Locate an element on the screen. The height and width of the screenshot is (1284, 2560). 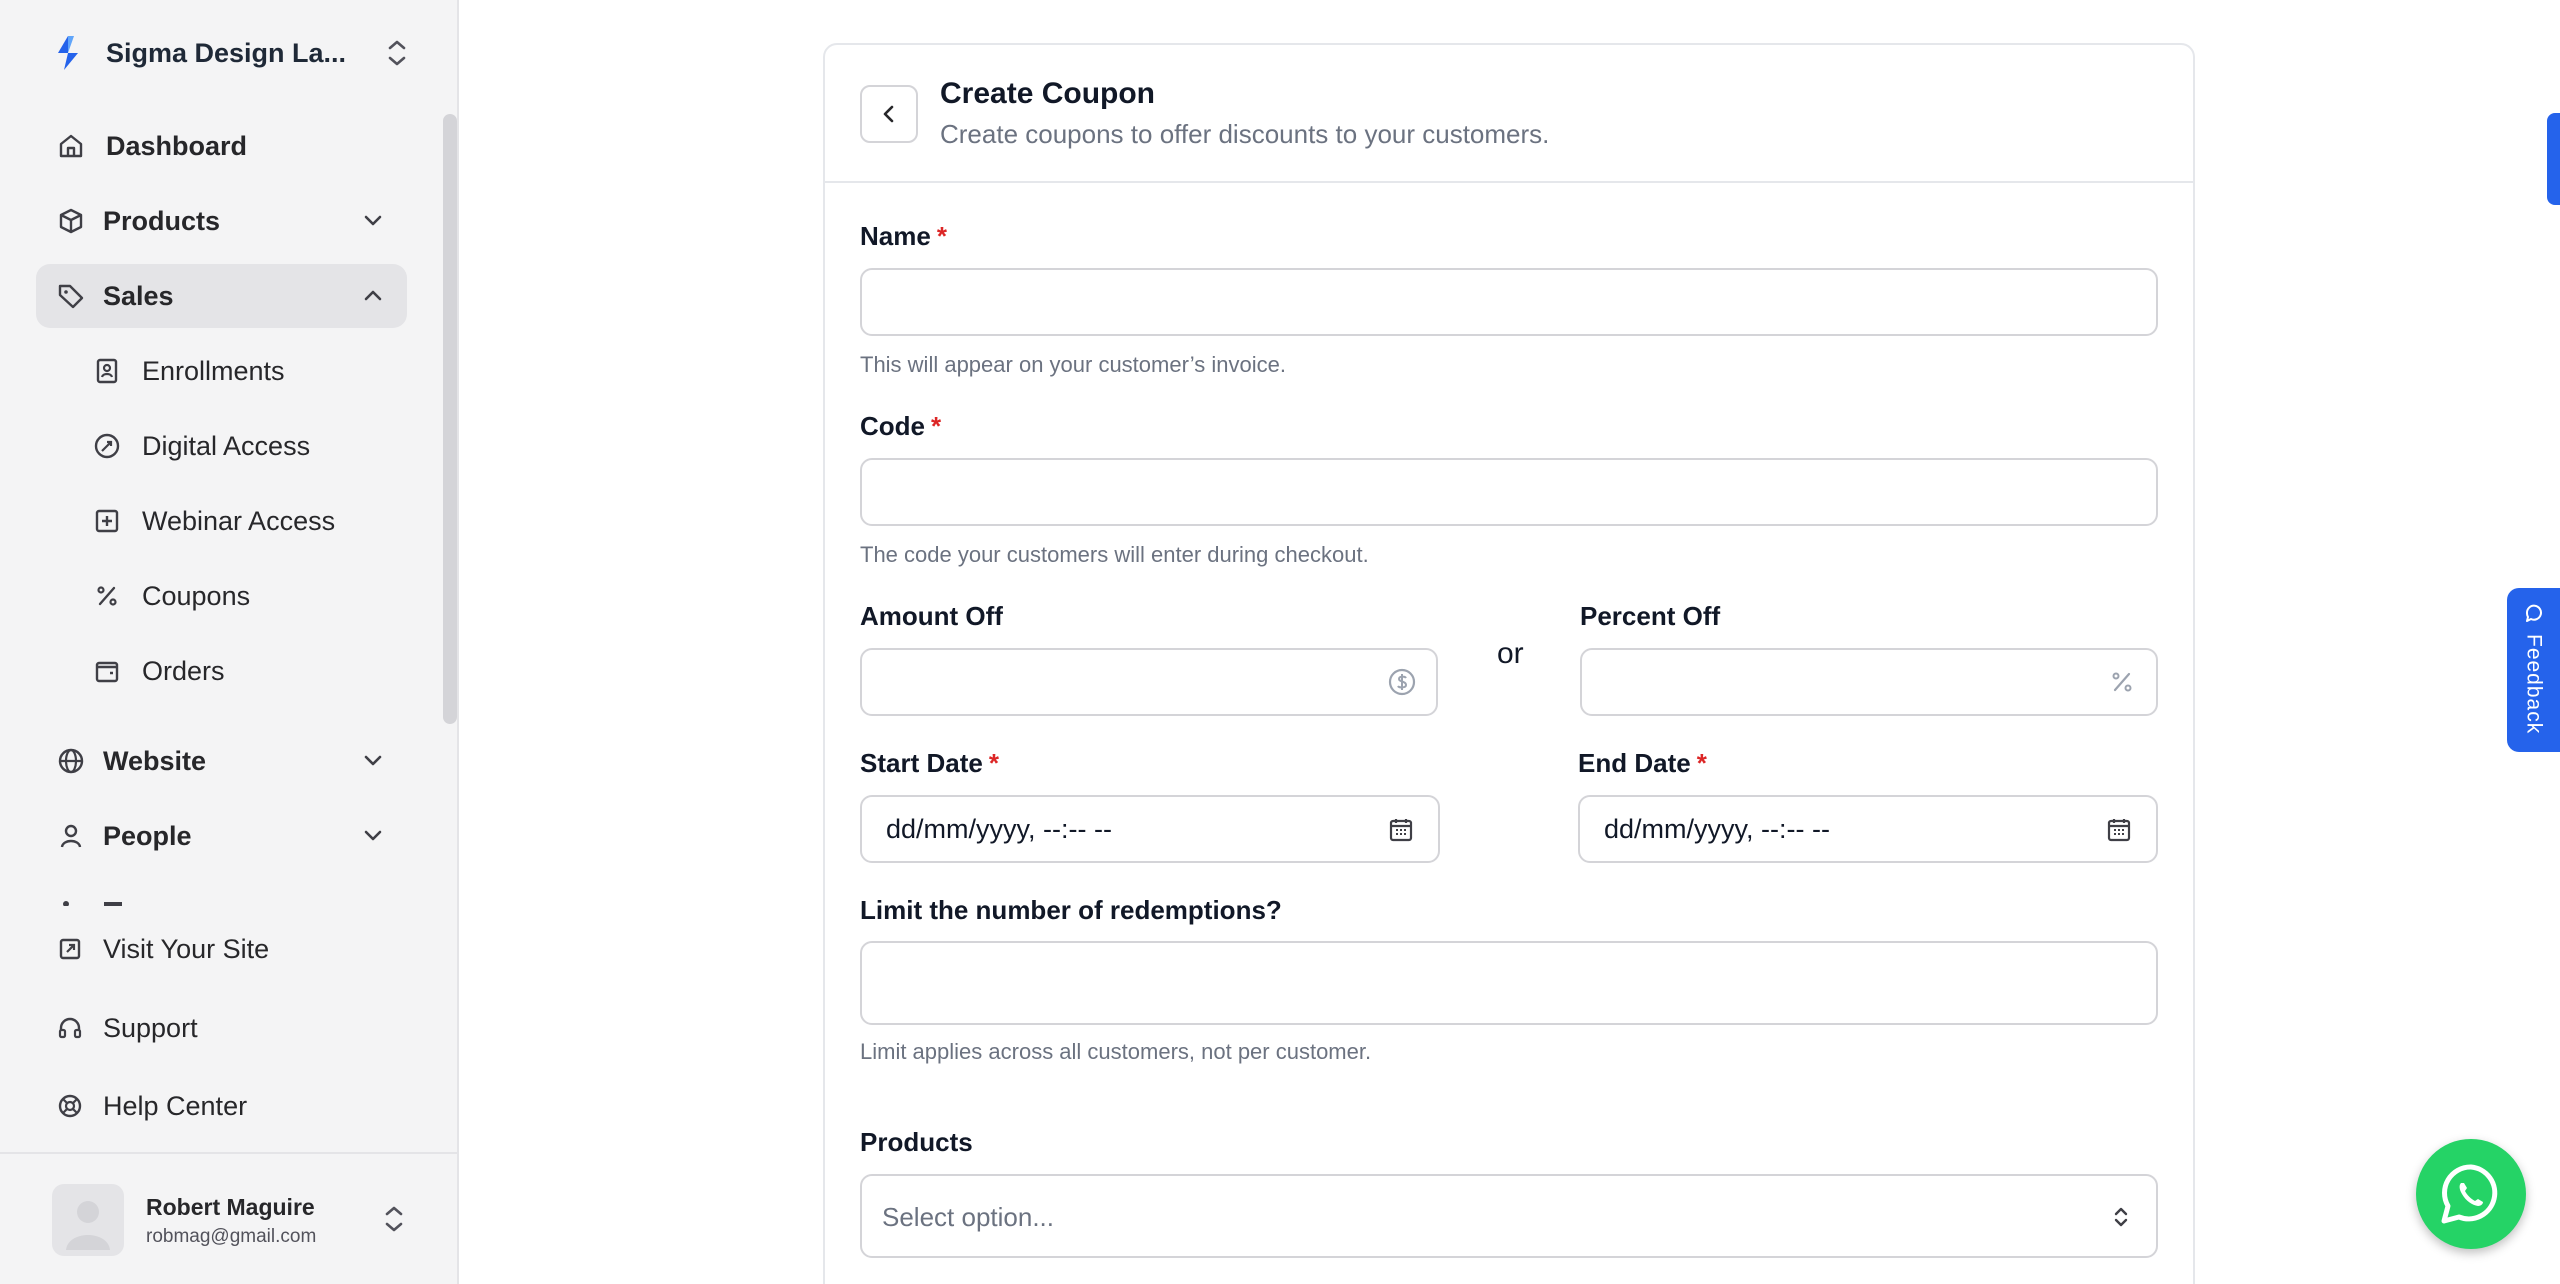
end-date-input: dd/mm/yyyy, --:-- -- is located at coordinates (1868, 829).